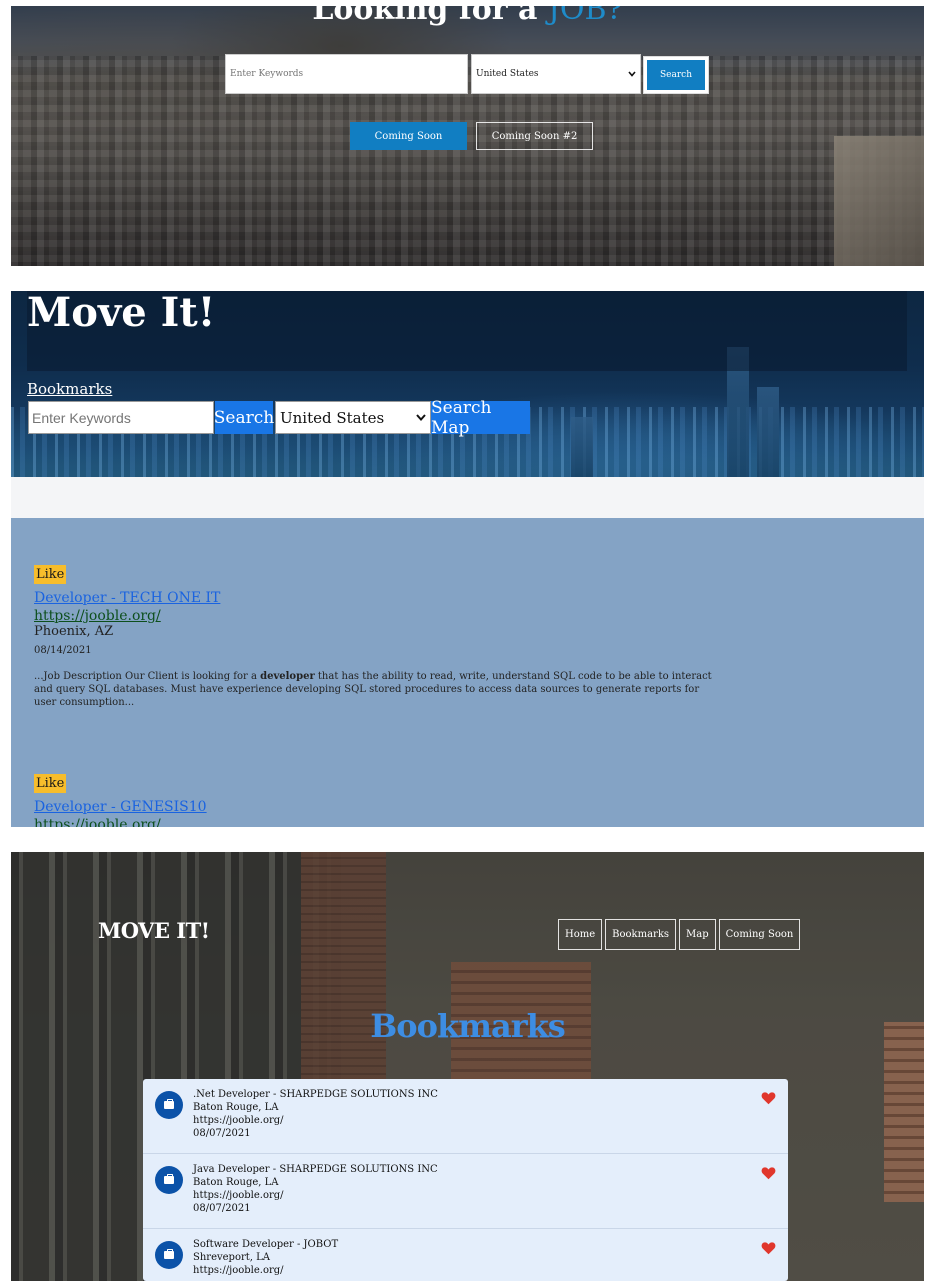 The width and height of the screenshot is (934, 1281). Describe the element at coordinates (121, 417) in the screenshot. I see `keywords-input` at that location.